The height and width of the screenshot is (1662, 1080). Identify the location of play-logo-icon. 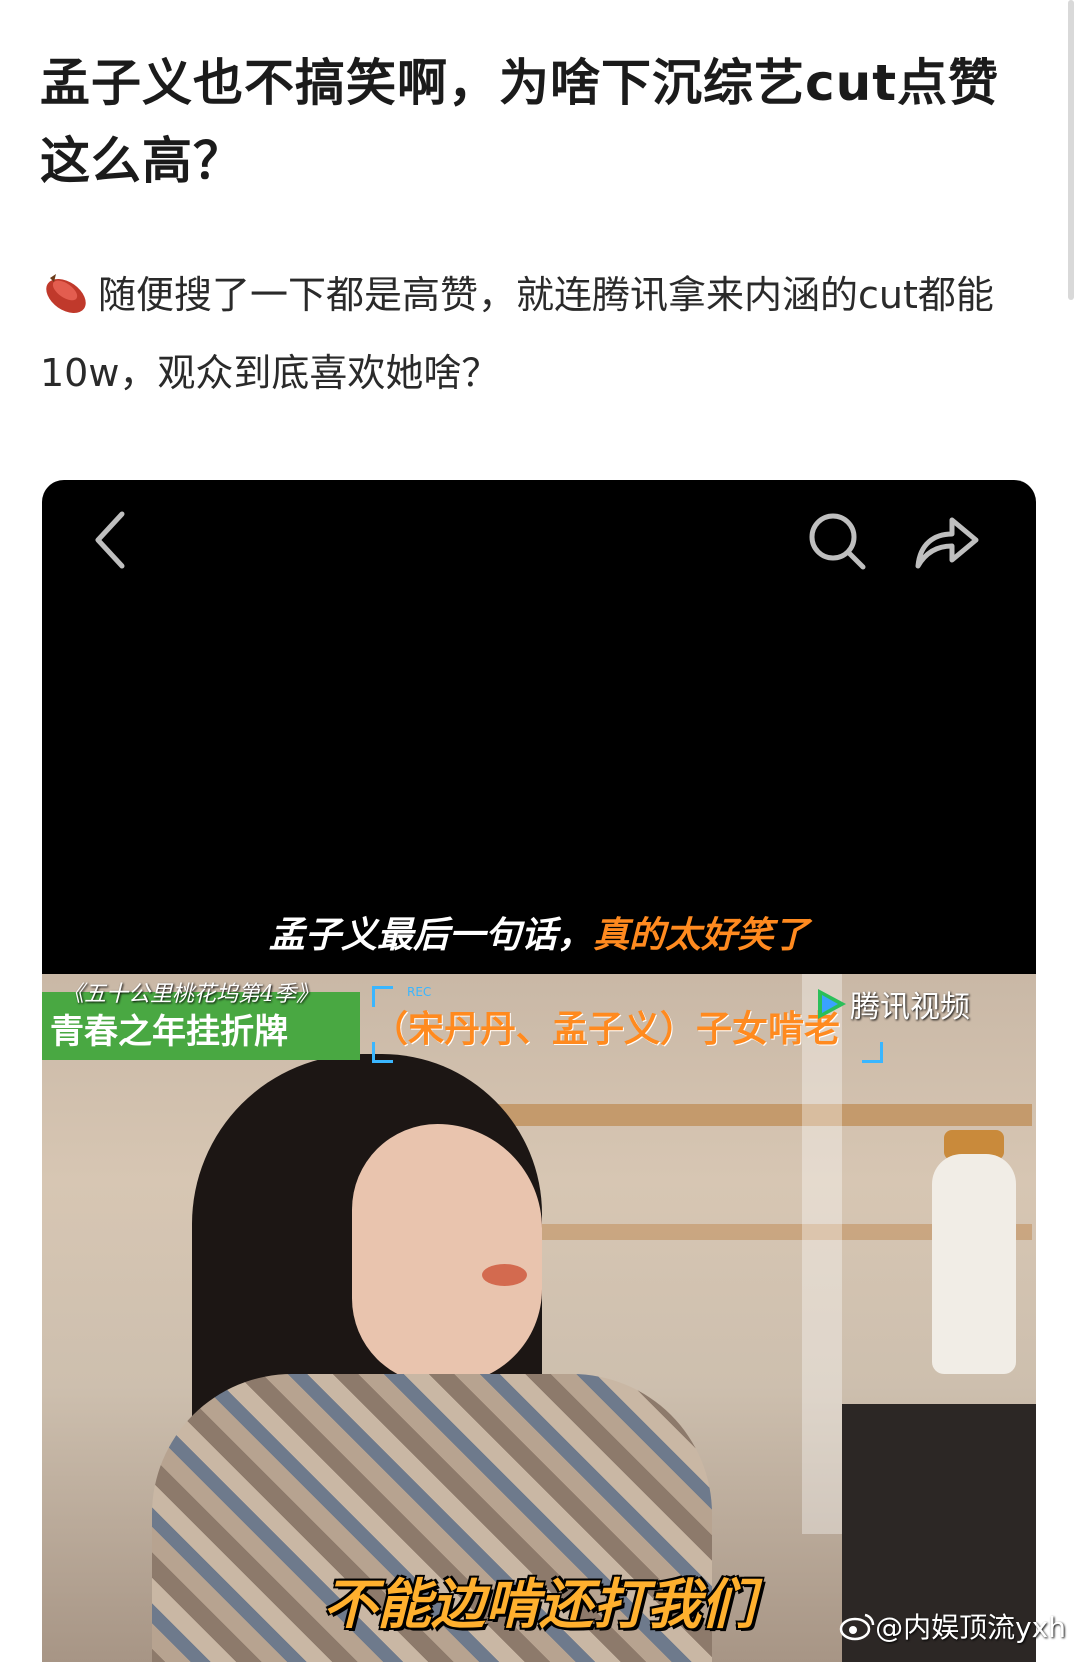
(832, 1004).